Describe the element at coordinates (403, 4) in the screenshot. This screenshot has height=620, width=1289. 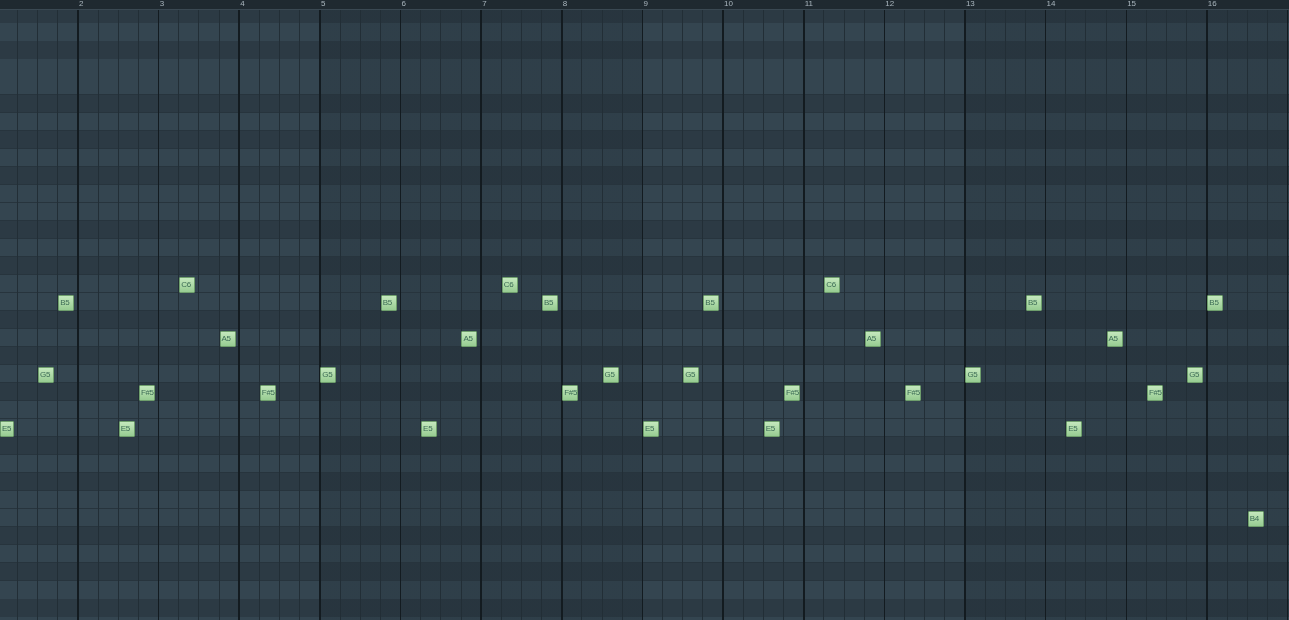
I see `bar-number: 6` at that location.